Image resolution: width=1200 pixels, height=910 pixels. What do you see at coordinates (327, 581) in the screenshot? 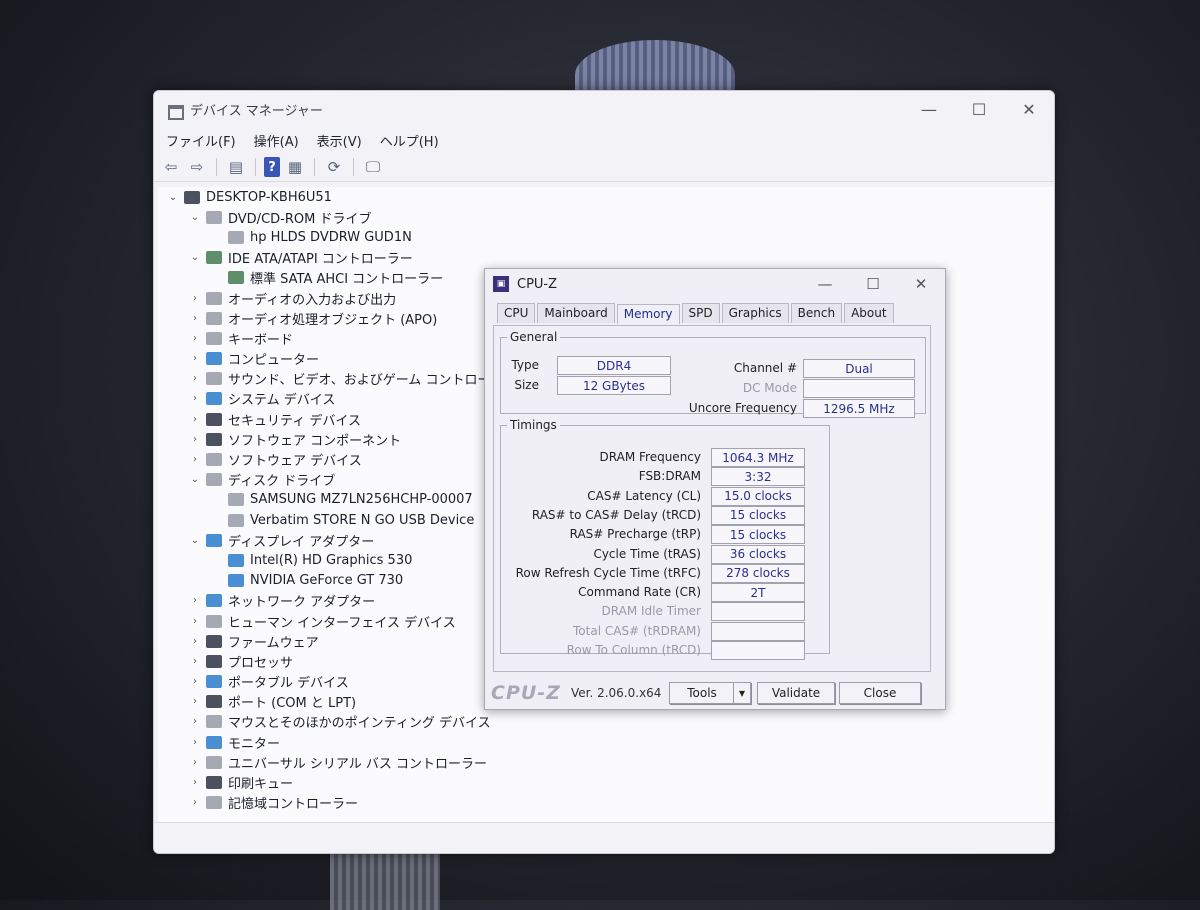
I see `tree-item-label: NVIDIA GeForce GT 730` at bounding box center [327, 581].